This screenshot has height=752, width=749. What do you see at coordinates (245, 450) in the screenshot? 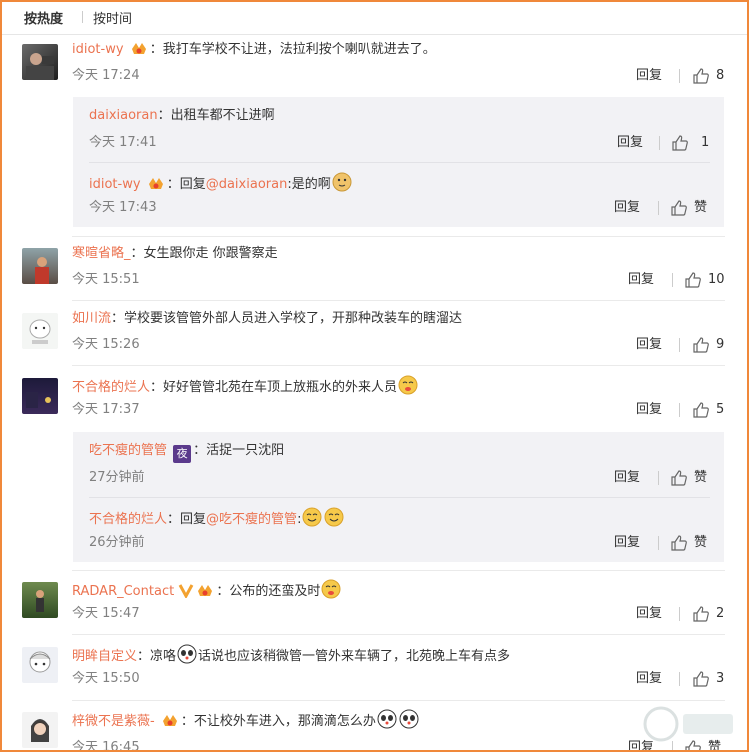
I see `reply-text: 活捉一只沈阳` at bounding box center [245, 450].